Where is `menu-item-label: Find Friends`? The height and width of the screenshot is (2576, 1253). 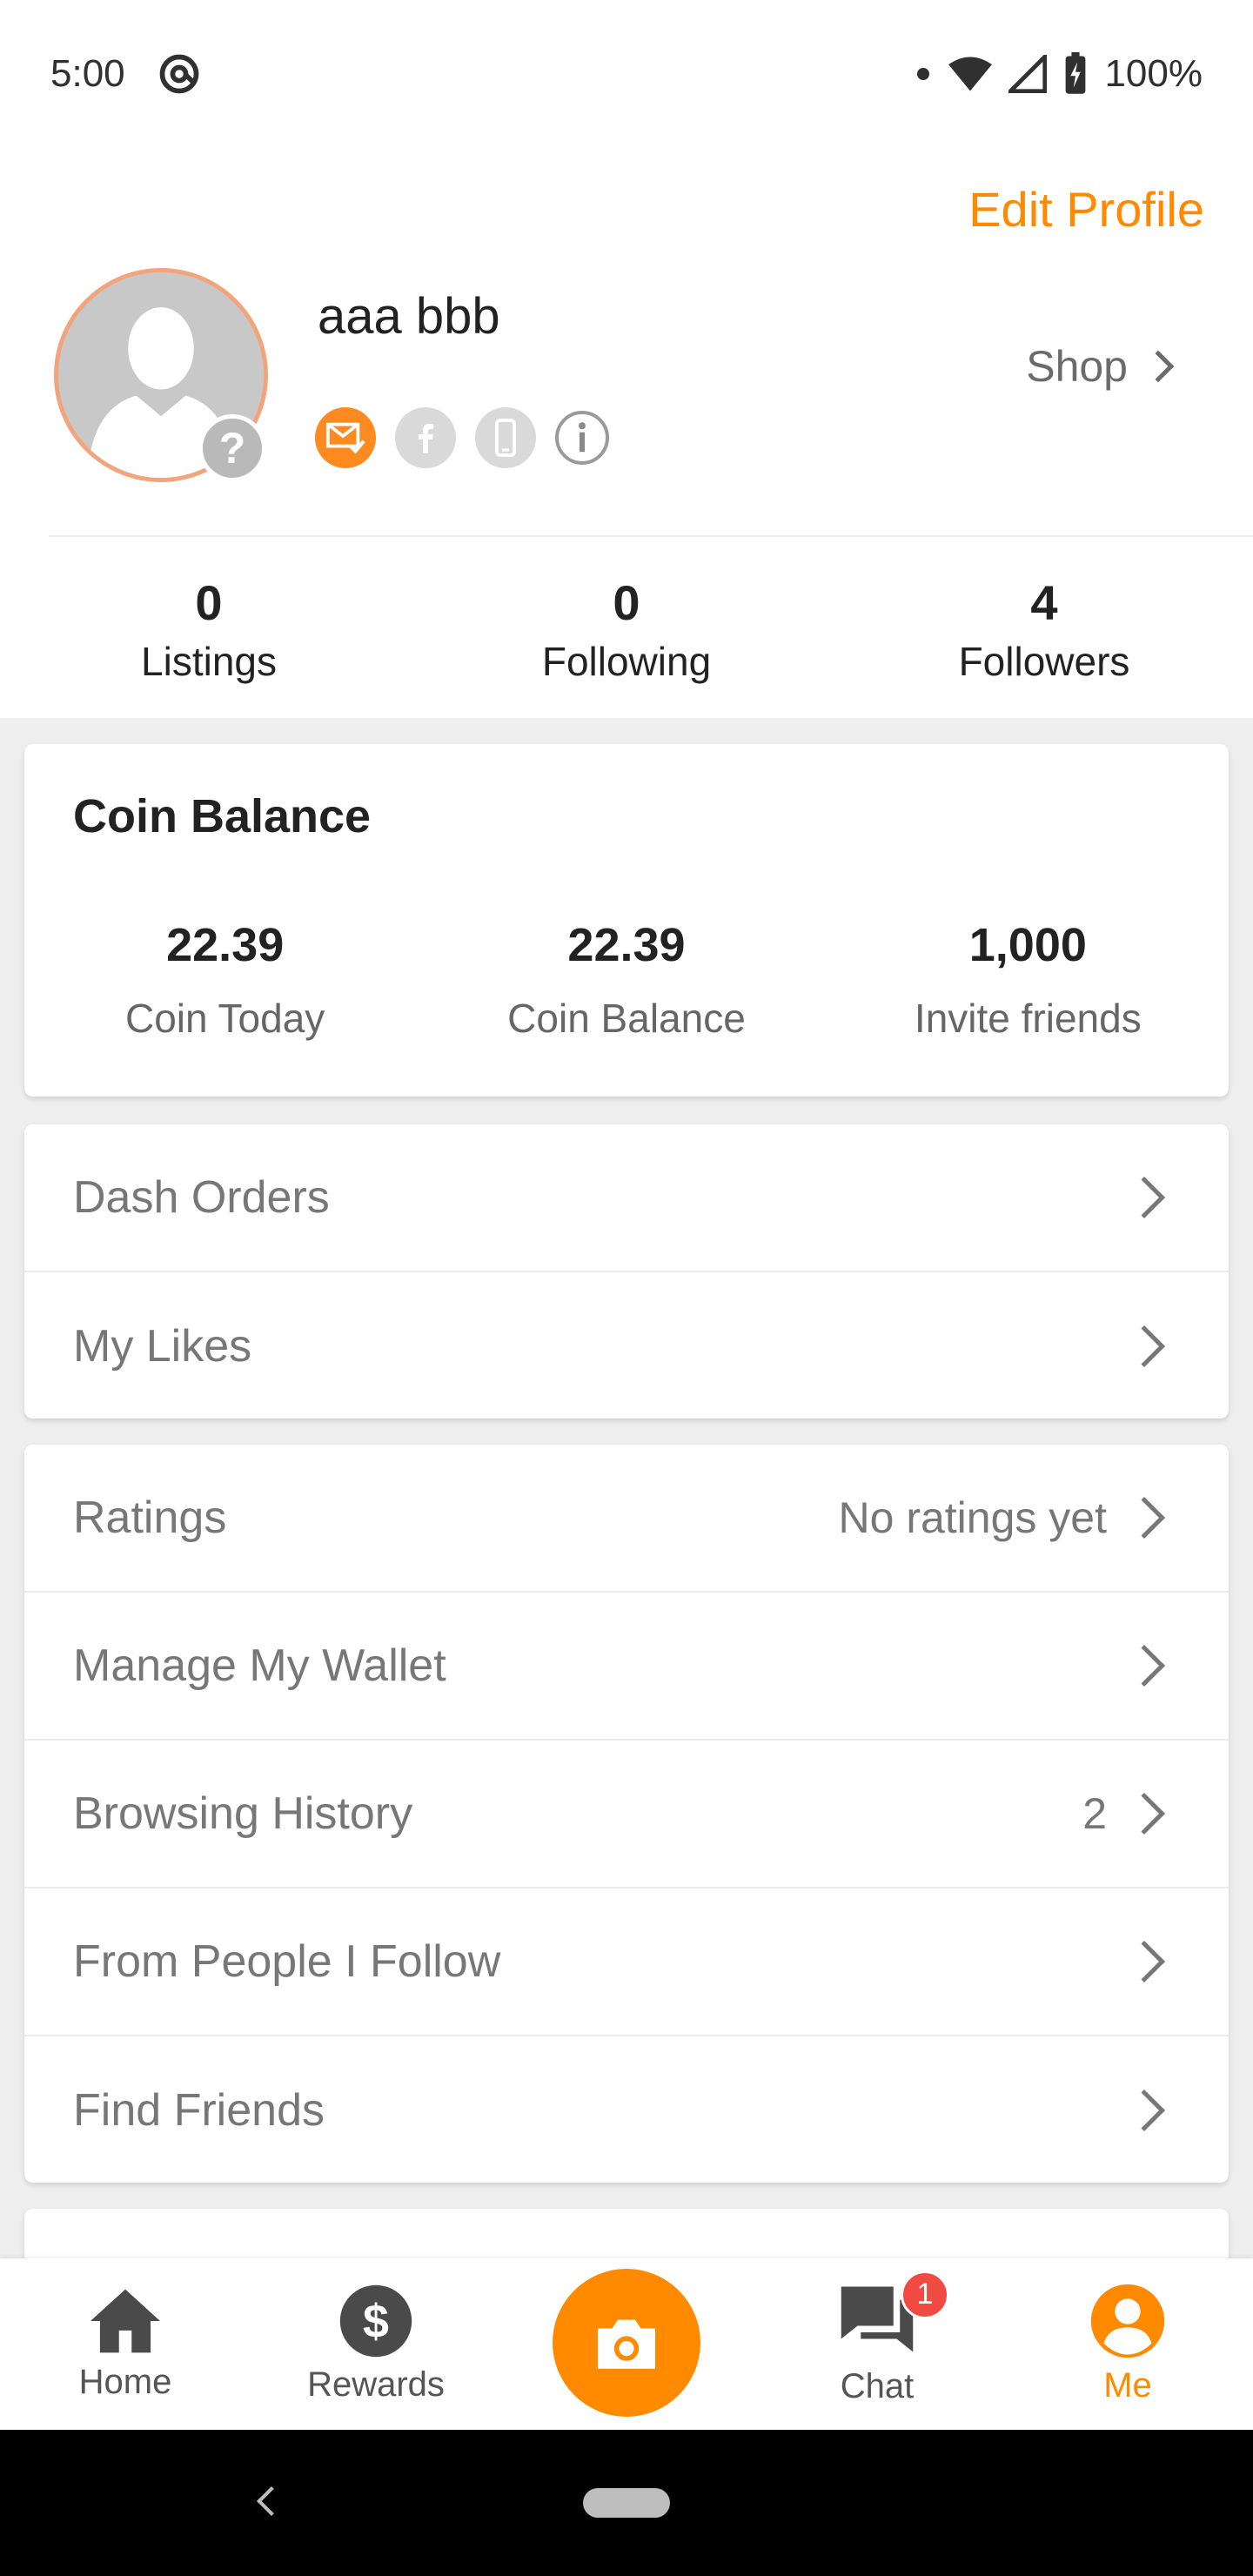
menu-item-label: Find Friends is located at coordinates (199, 2110).